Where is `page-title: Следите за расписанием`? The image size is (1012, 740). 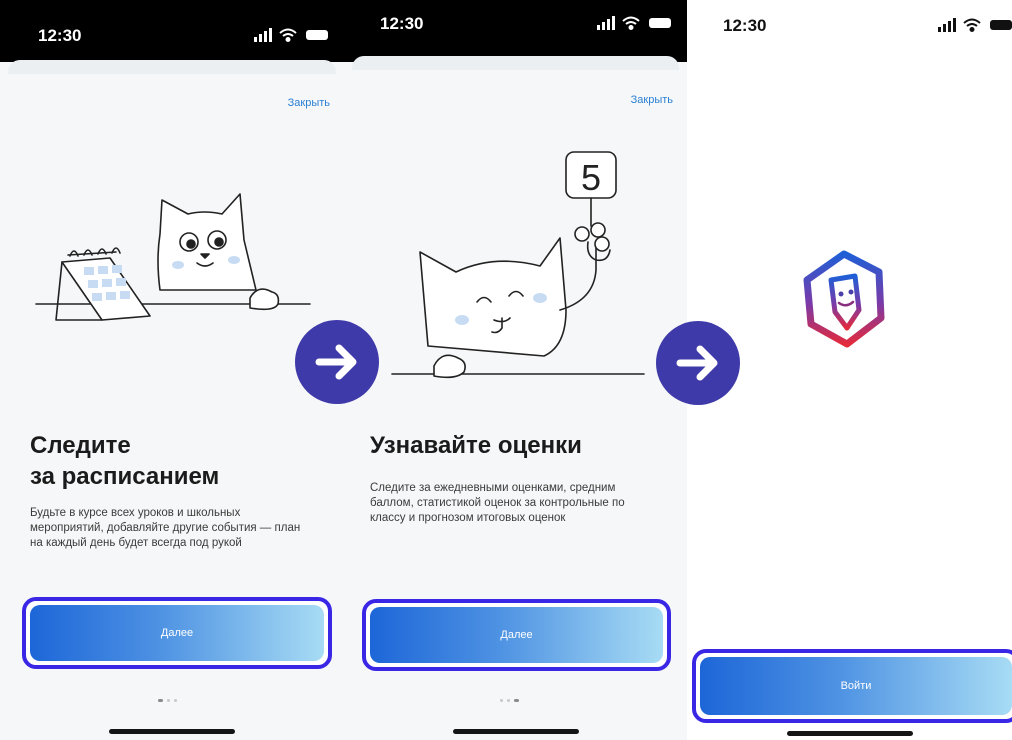
page-title: Следите за расписанием is located at coordinates (175, 461).